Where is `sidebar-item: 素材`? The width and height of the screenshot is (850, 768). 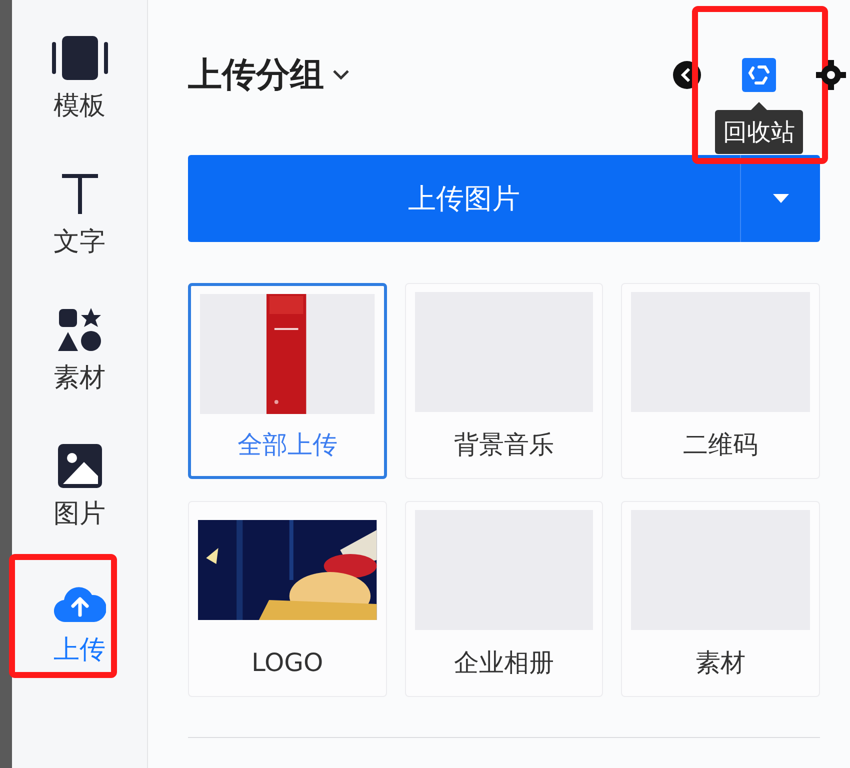 sidebar-item: 素材 is located at coordinates (79, 349).